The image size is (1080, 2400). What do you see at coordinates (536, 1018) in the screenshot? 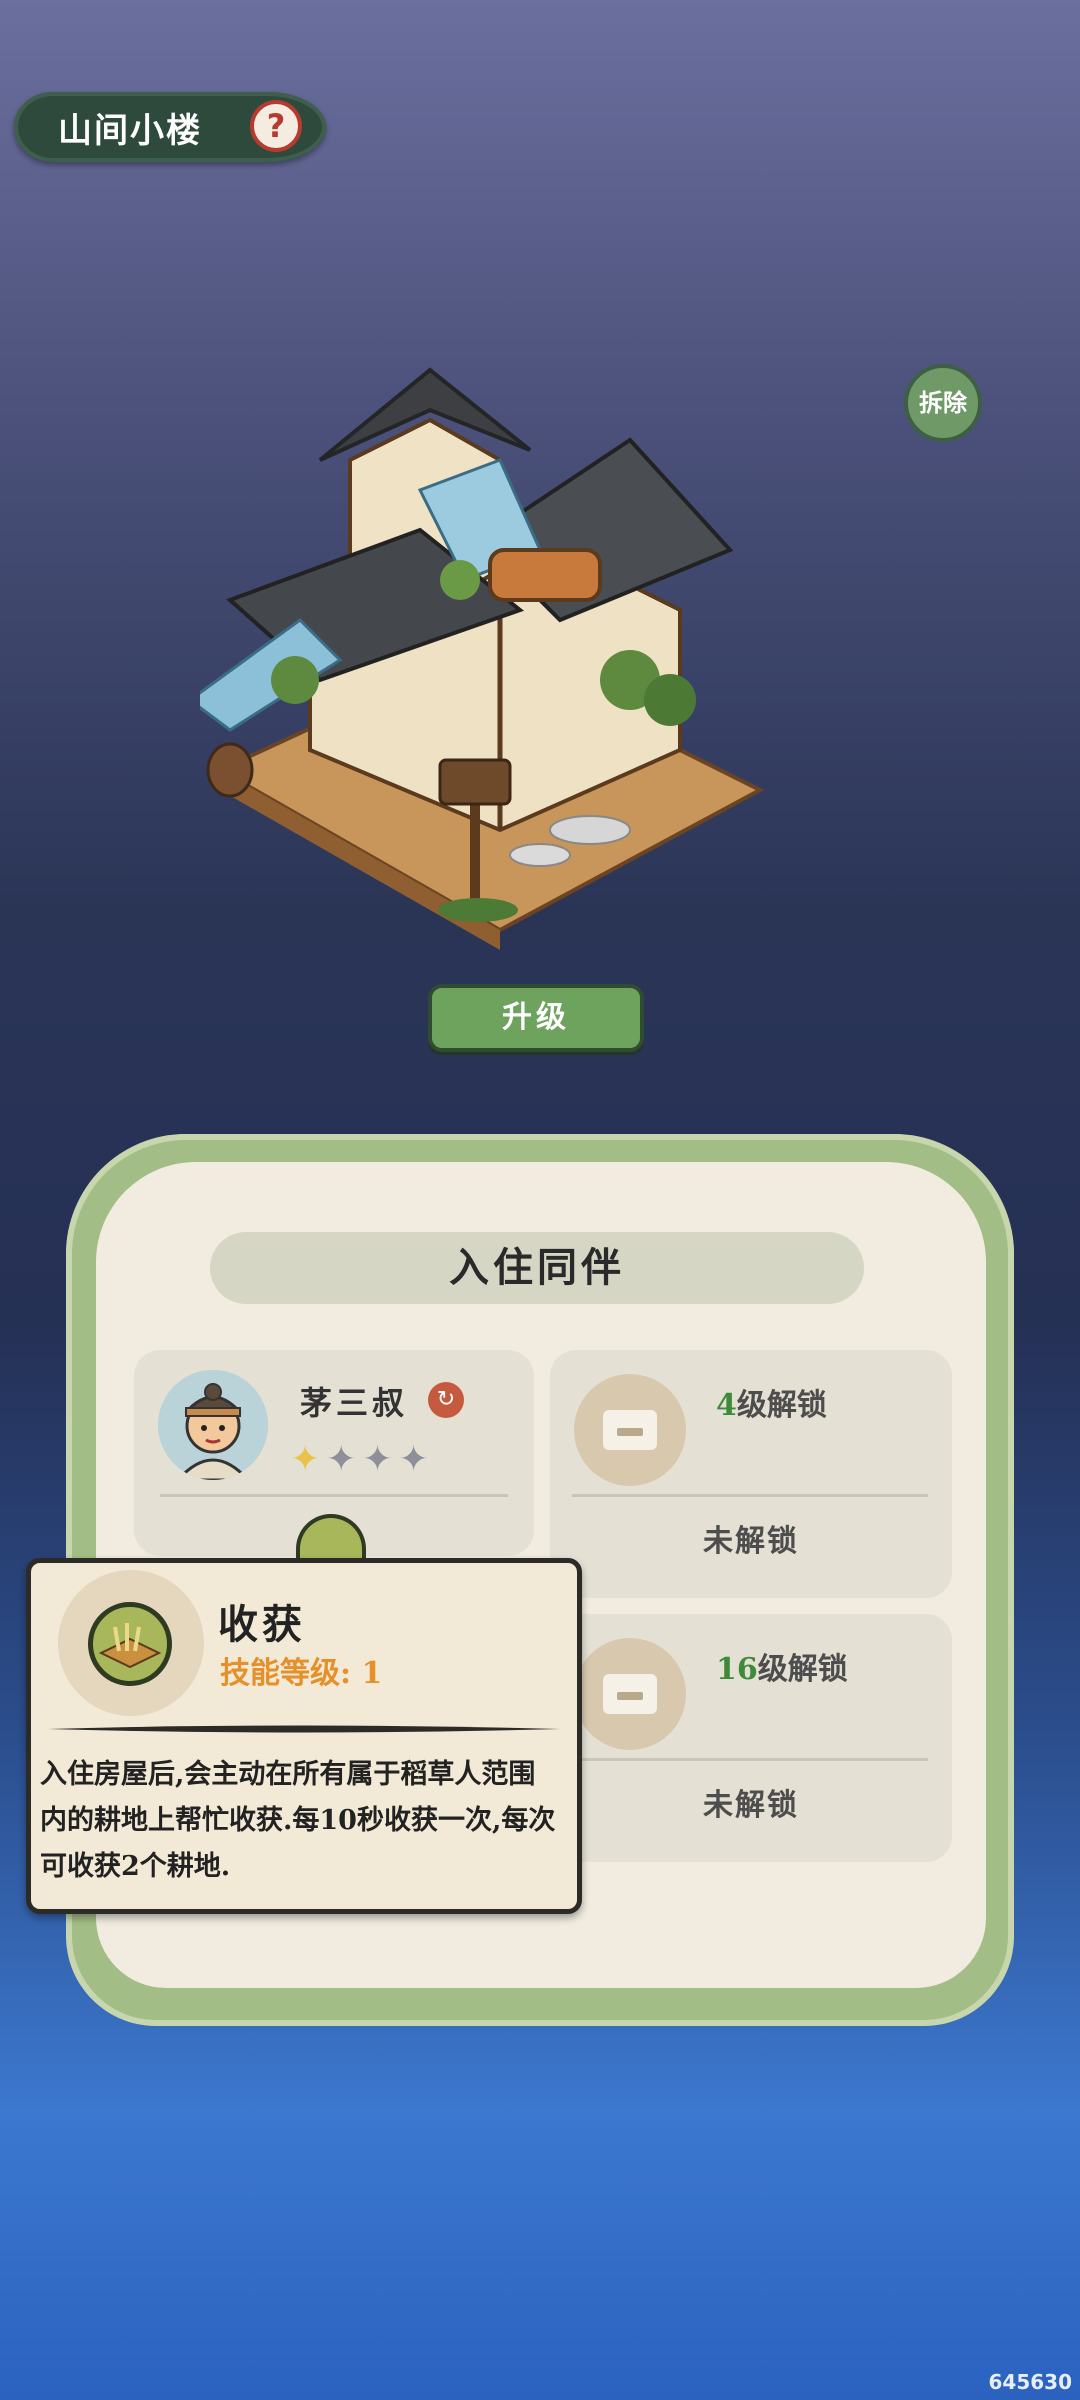
I see `upgrade-button: 升级` at bounding box center [536, 1018].